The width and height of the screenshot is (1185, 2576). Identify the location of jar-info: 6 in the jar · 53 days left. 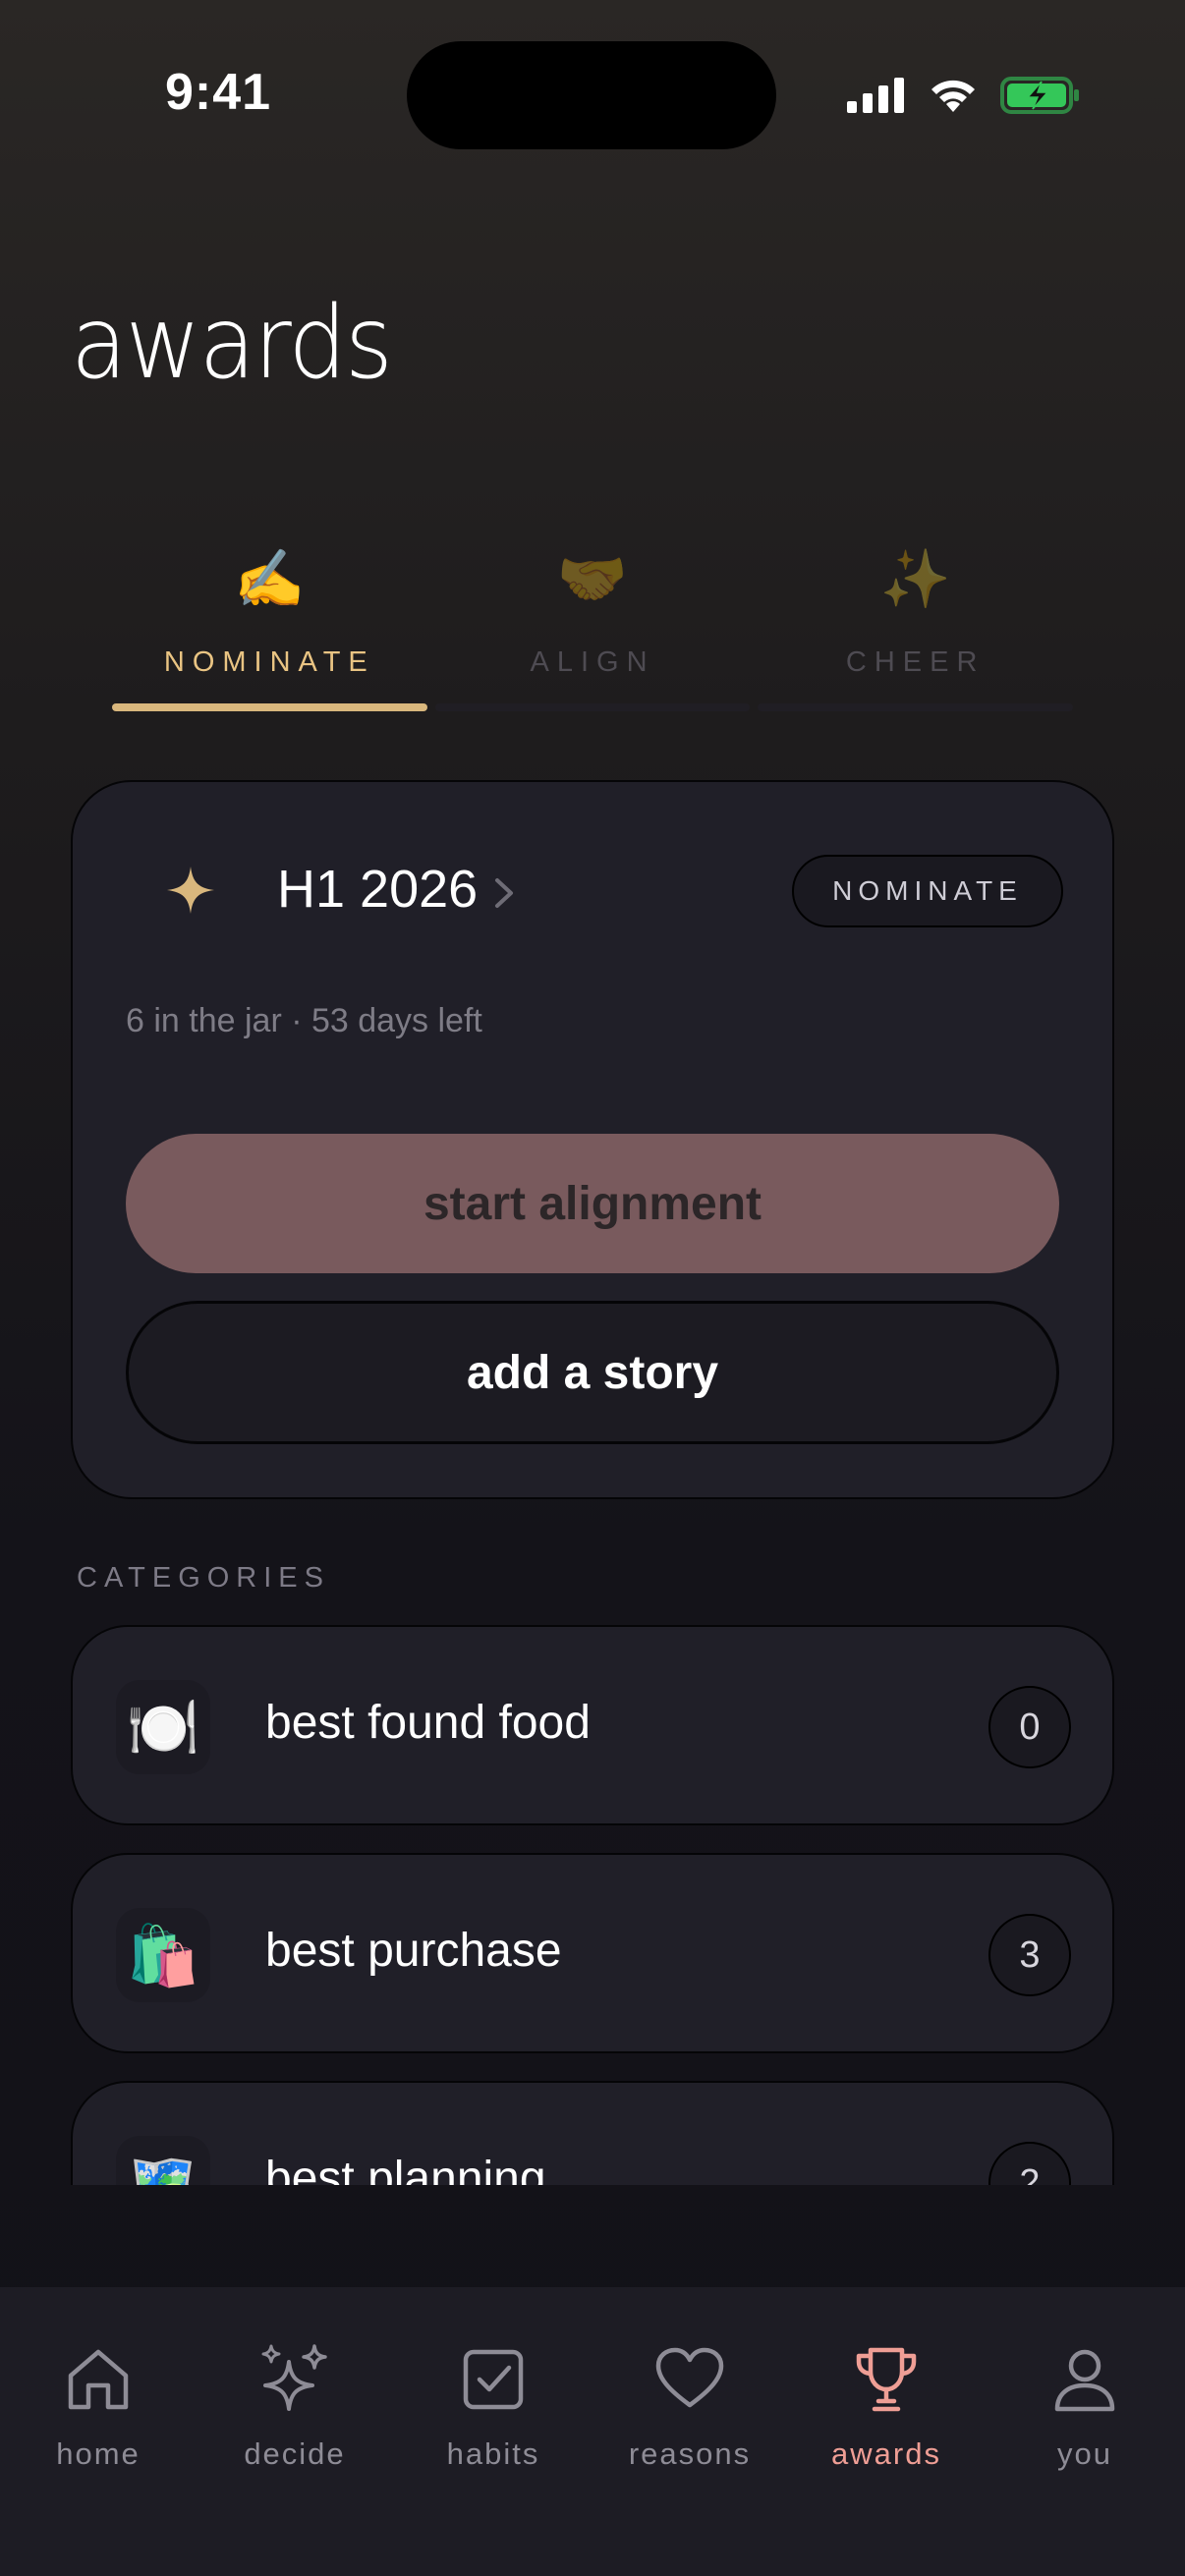
(304, 1020).